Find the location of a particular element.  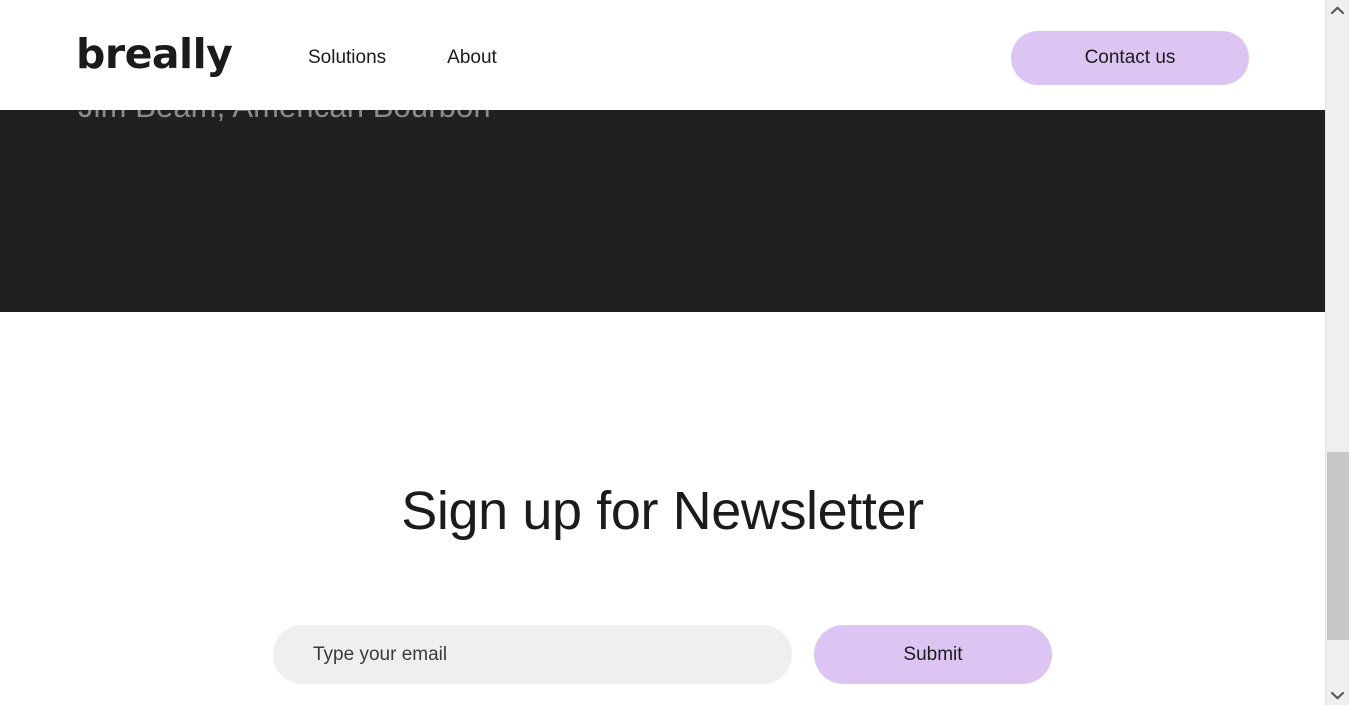

scrollbar-down-arrow is located at coordinates (1337, 695).